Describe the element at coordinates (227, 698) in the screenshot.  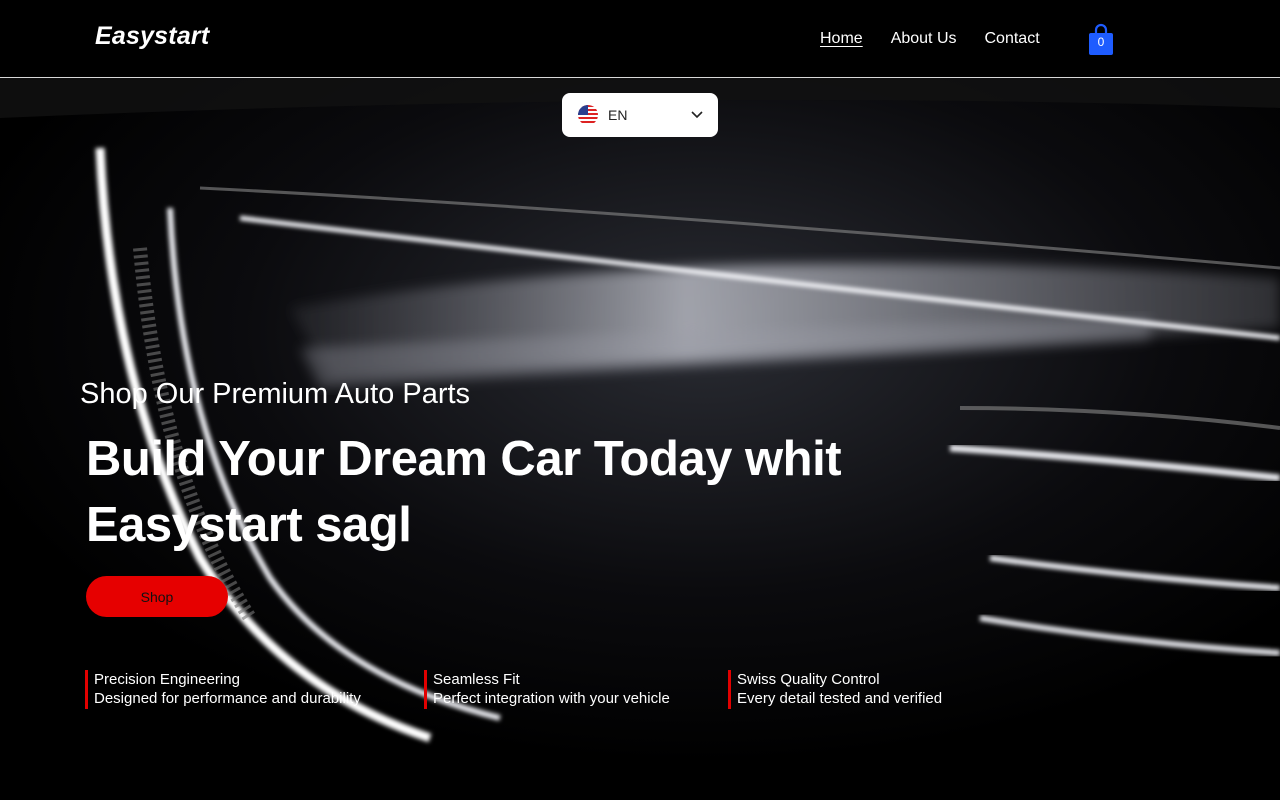
I see `feature-description: Designed for performance and durability` at that location.